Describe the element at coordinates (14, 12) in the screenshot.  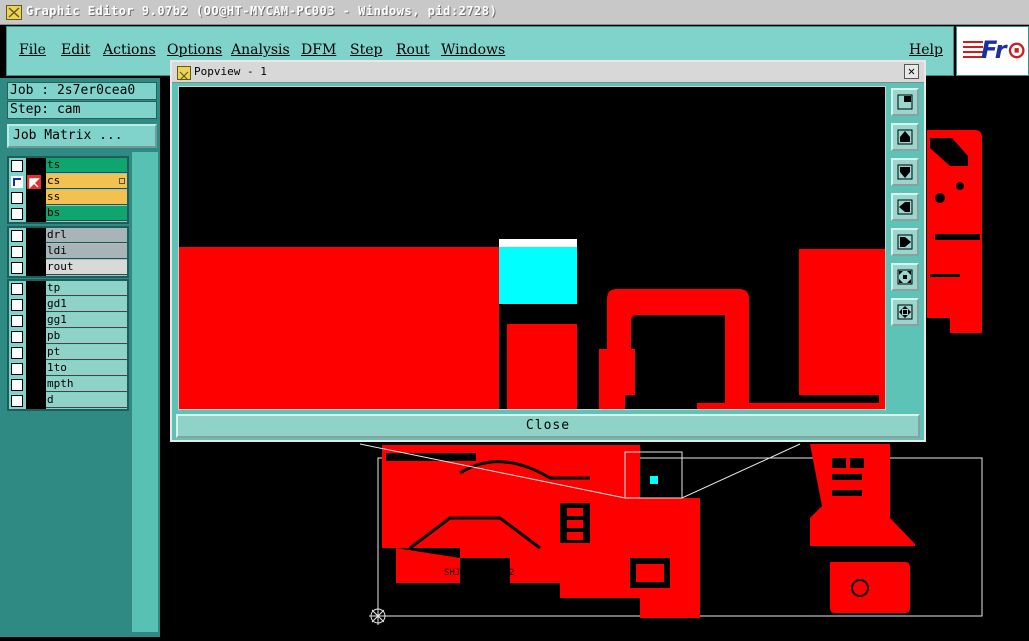
I see `app-icon` at that location.